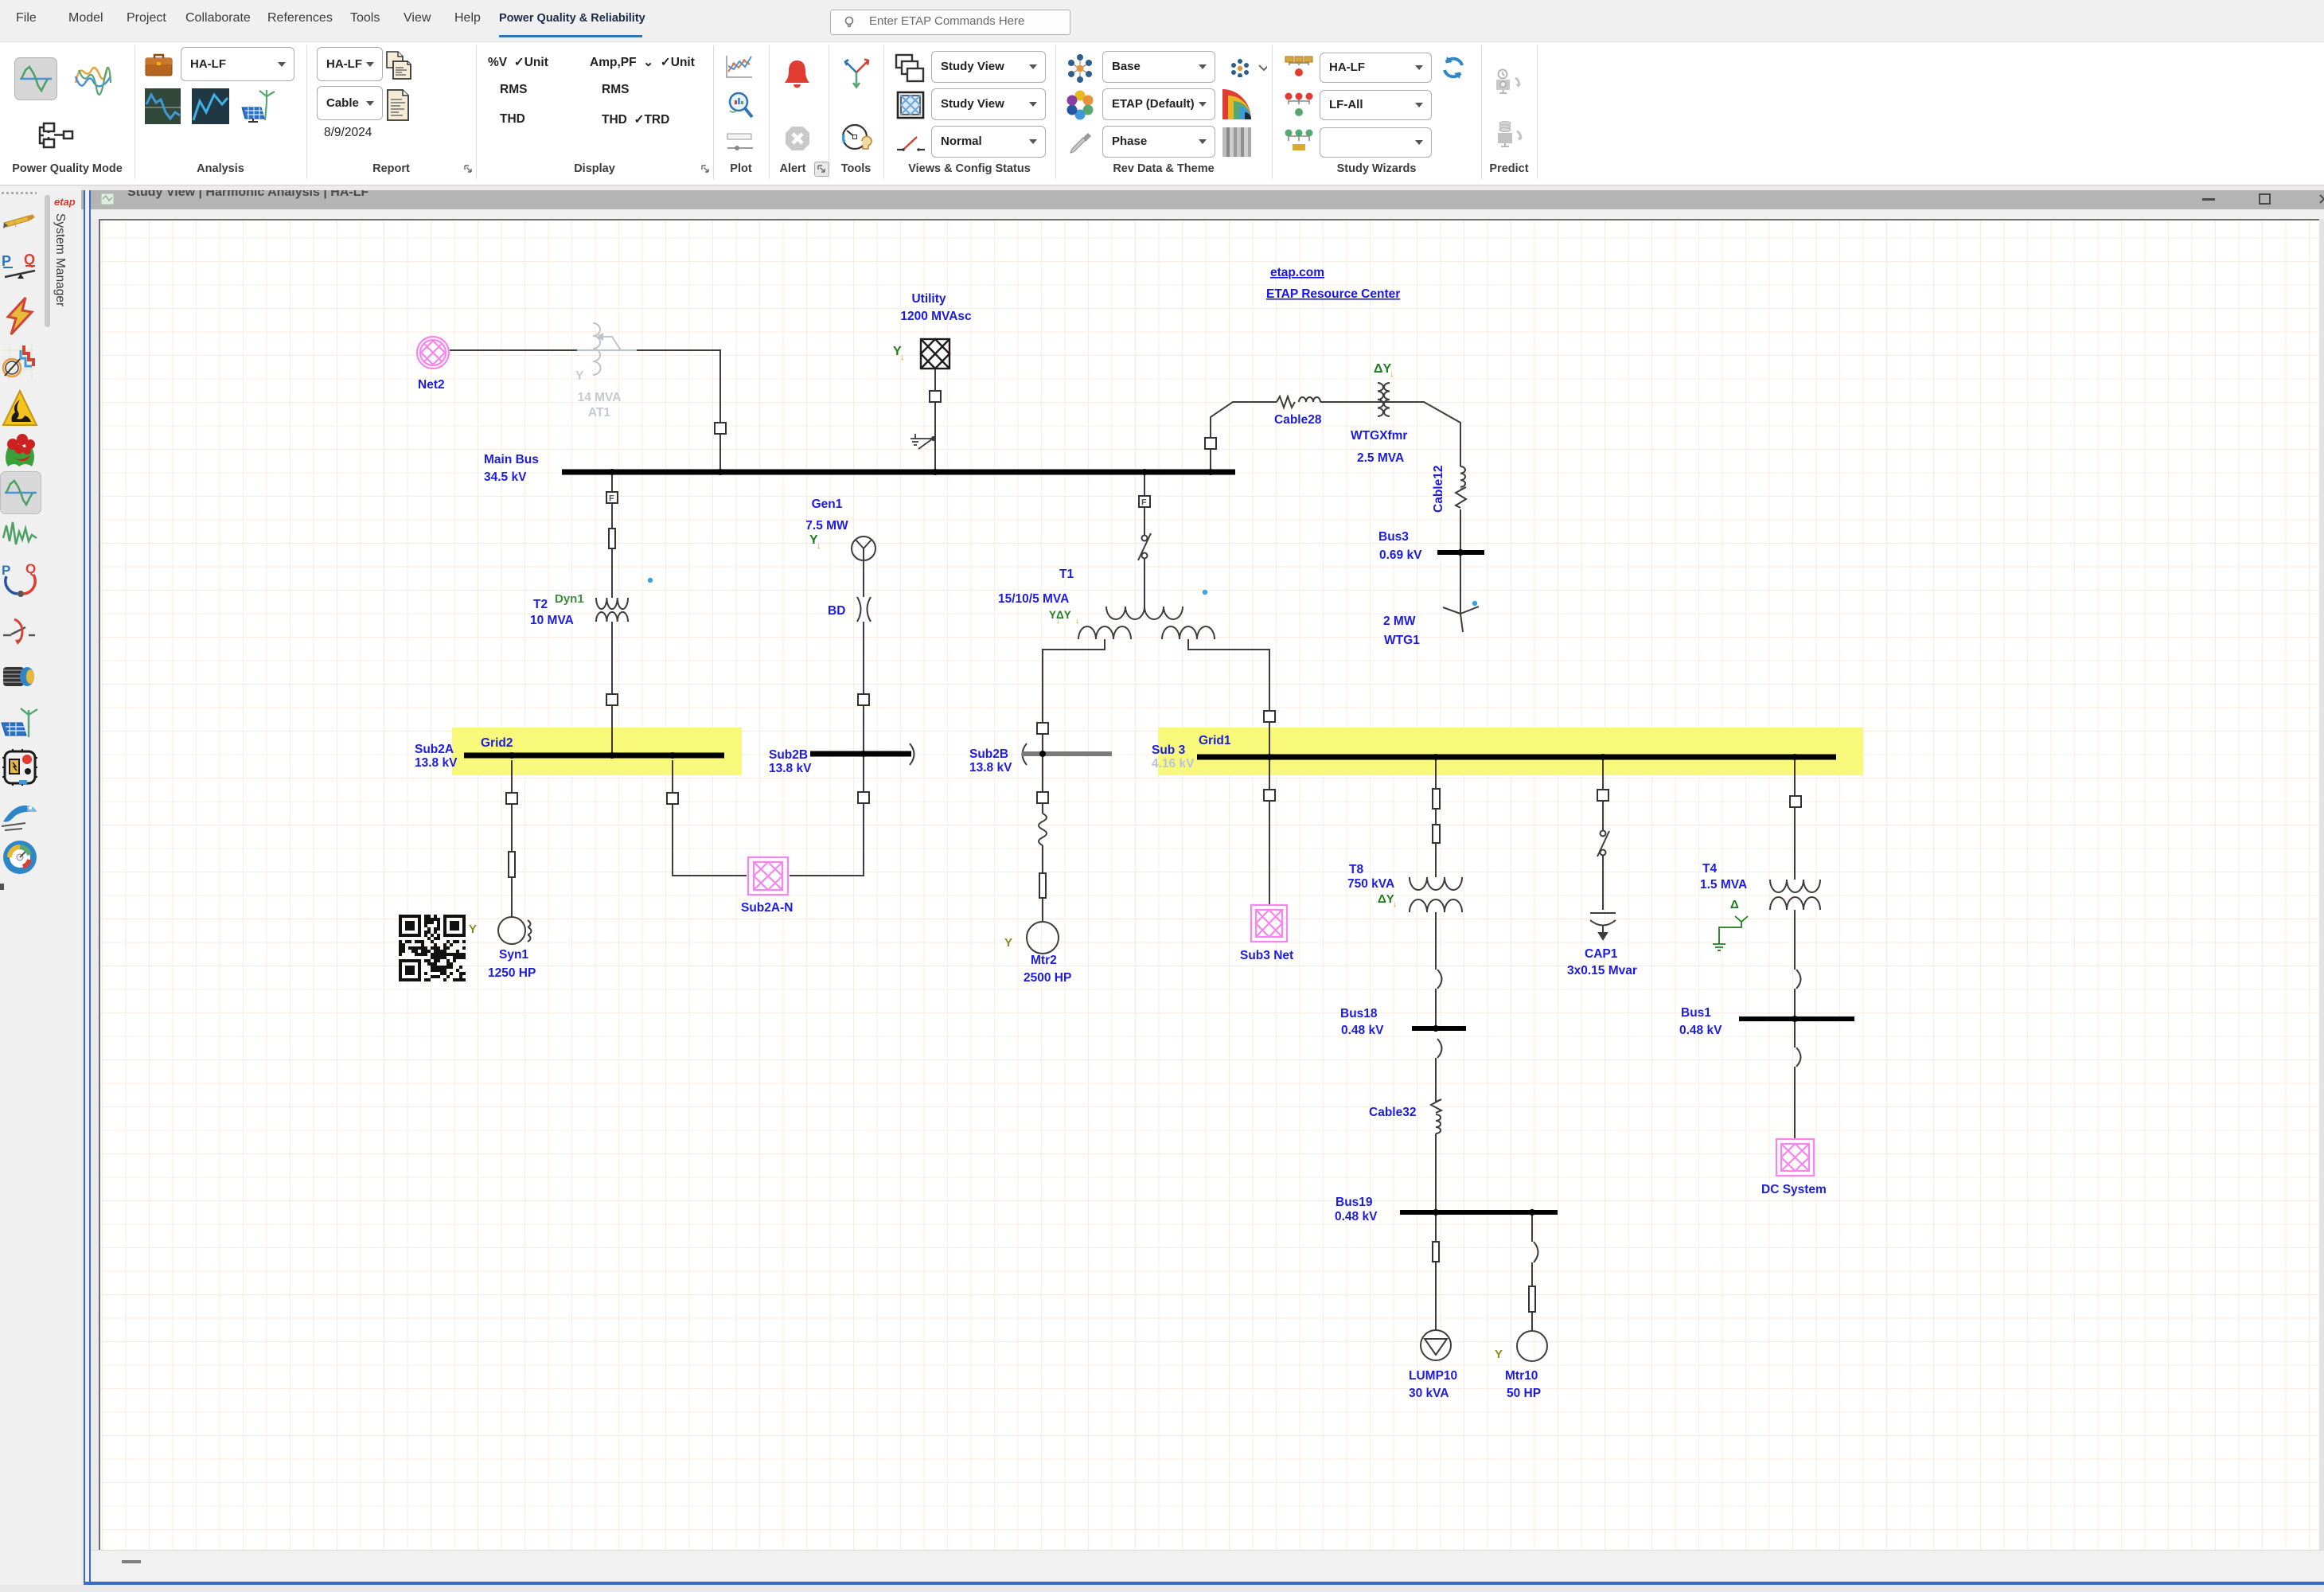  What do you see at coordinates (511, 460) in the screenshot?
I see `svg-text: Main Bus` at bounding box center [511, 460].